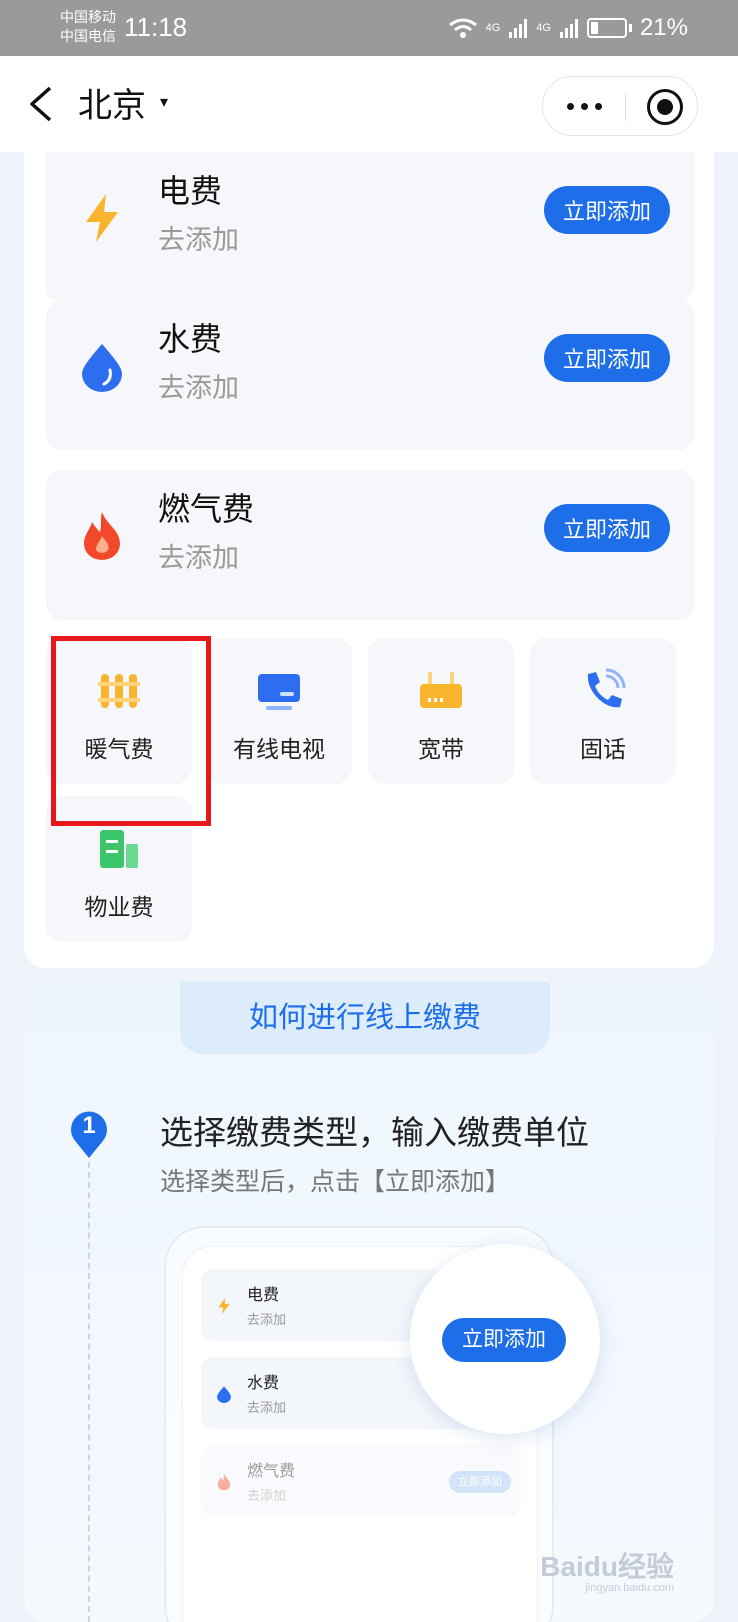 The width and height of the screenshot is (738, 1622). What do you see at coordinates (89, 1392) in the screenshot?
I see `step-dashed-line` at bounding box center [89, 1392].